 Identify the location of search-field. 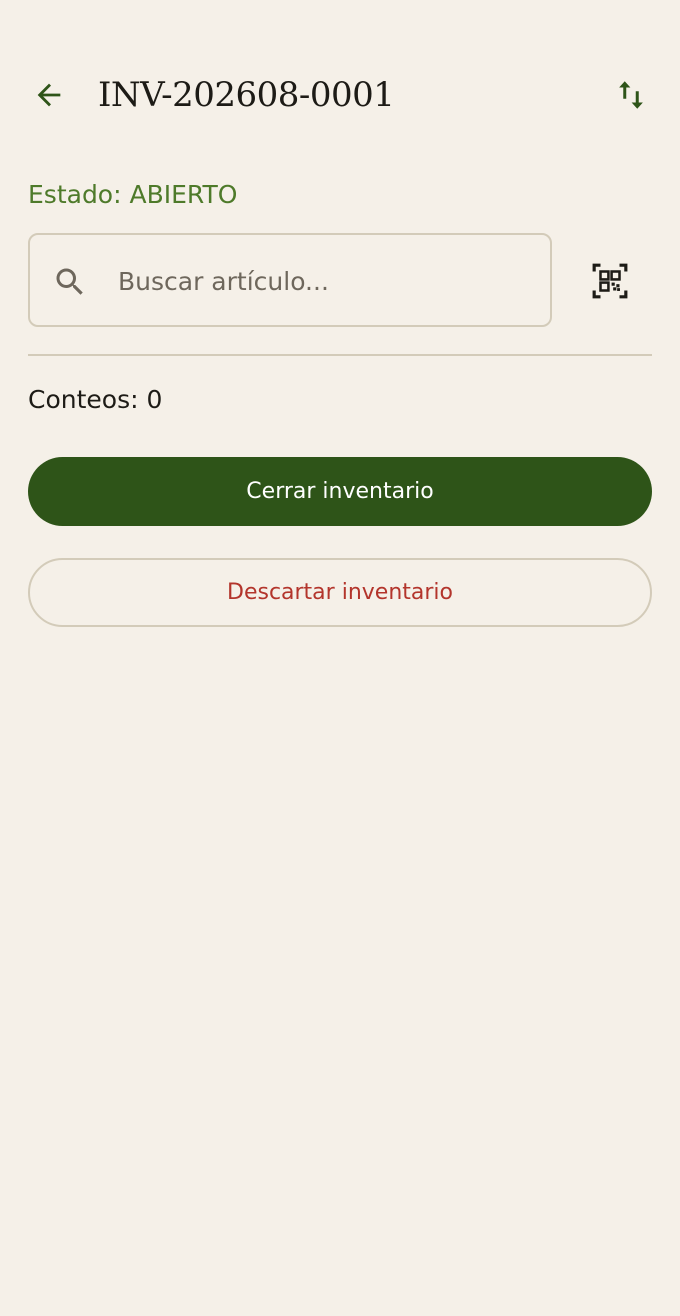
(290, 280).